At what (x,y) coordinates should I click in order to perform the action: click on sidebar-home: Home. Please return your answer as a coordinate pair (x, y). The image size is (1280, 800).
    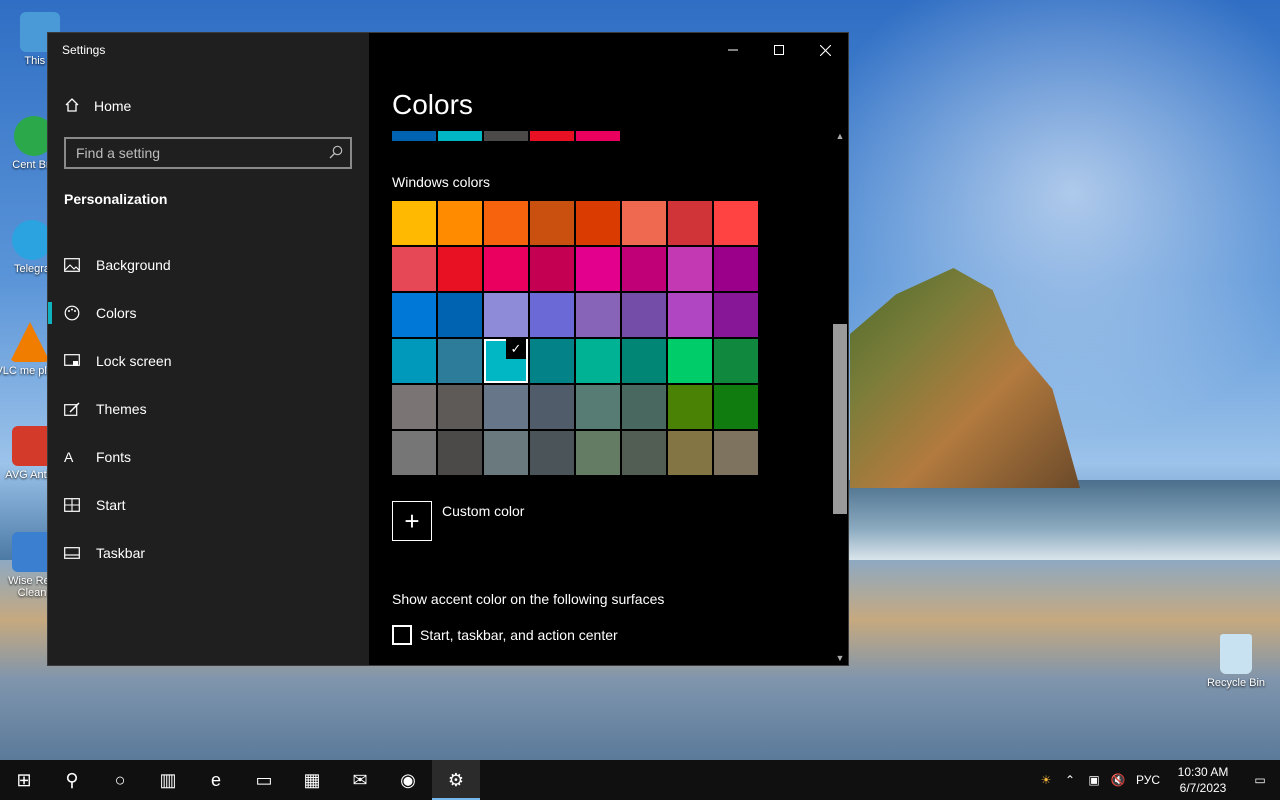
    Looking at the image, I should click on (97, 106).